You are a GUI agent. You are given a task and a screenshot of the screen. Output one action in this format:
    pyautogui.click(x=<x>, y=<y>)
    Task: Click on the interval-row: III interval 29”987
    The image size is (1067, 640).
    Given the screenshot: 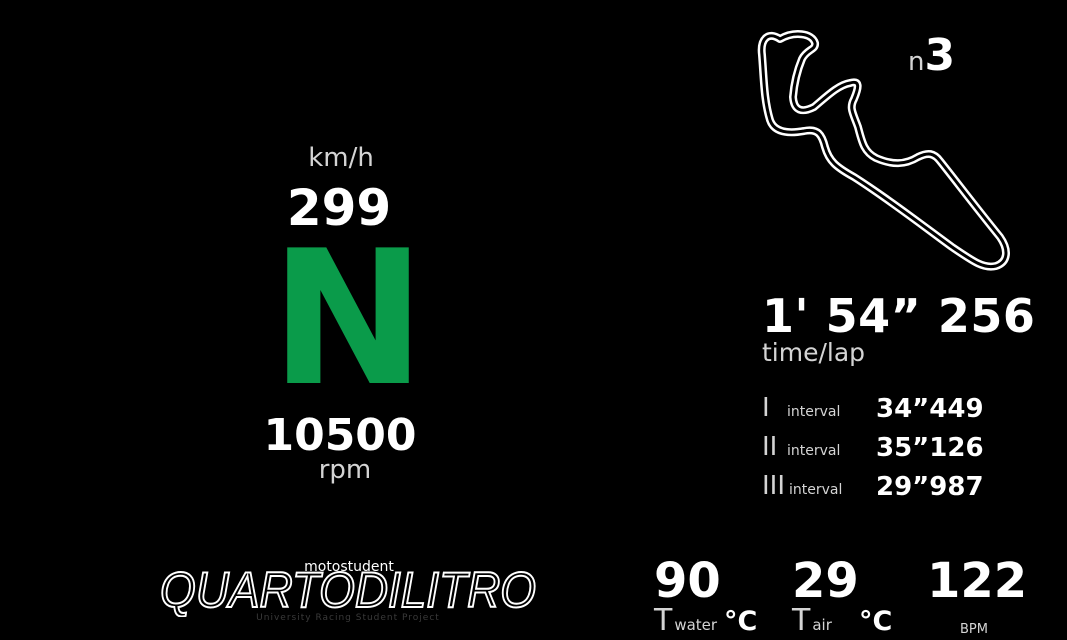 What is the action you would take?
    pyautogui.click(x=890, y=490)
    